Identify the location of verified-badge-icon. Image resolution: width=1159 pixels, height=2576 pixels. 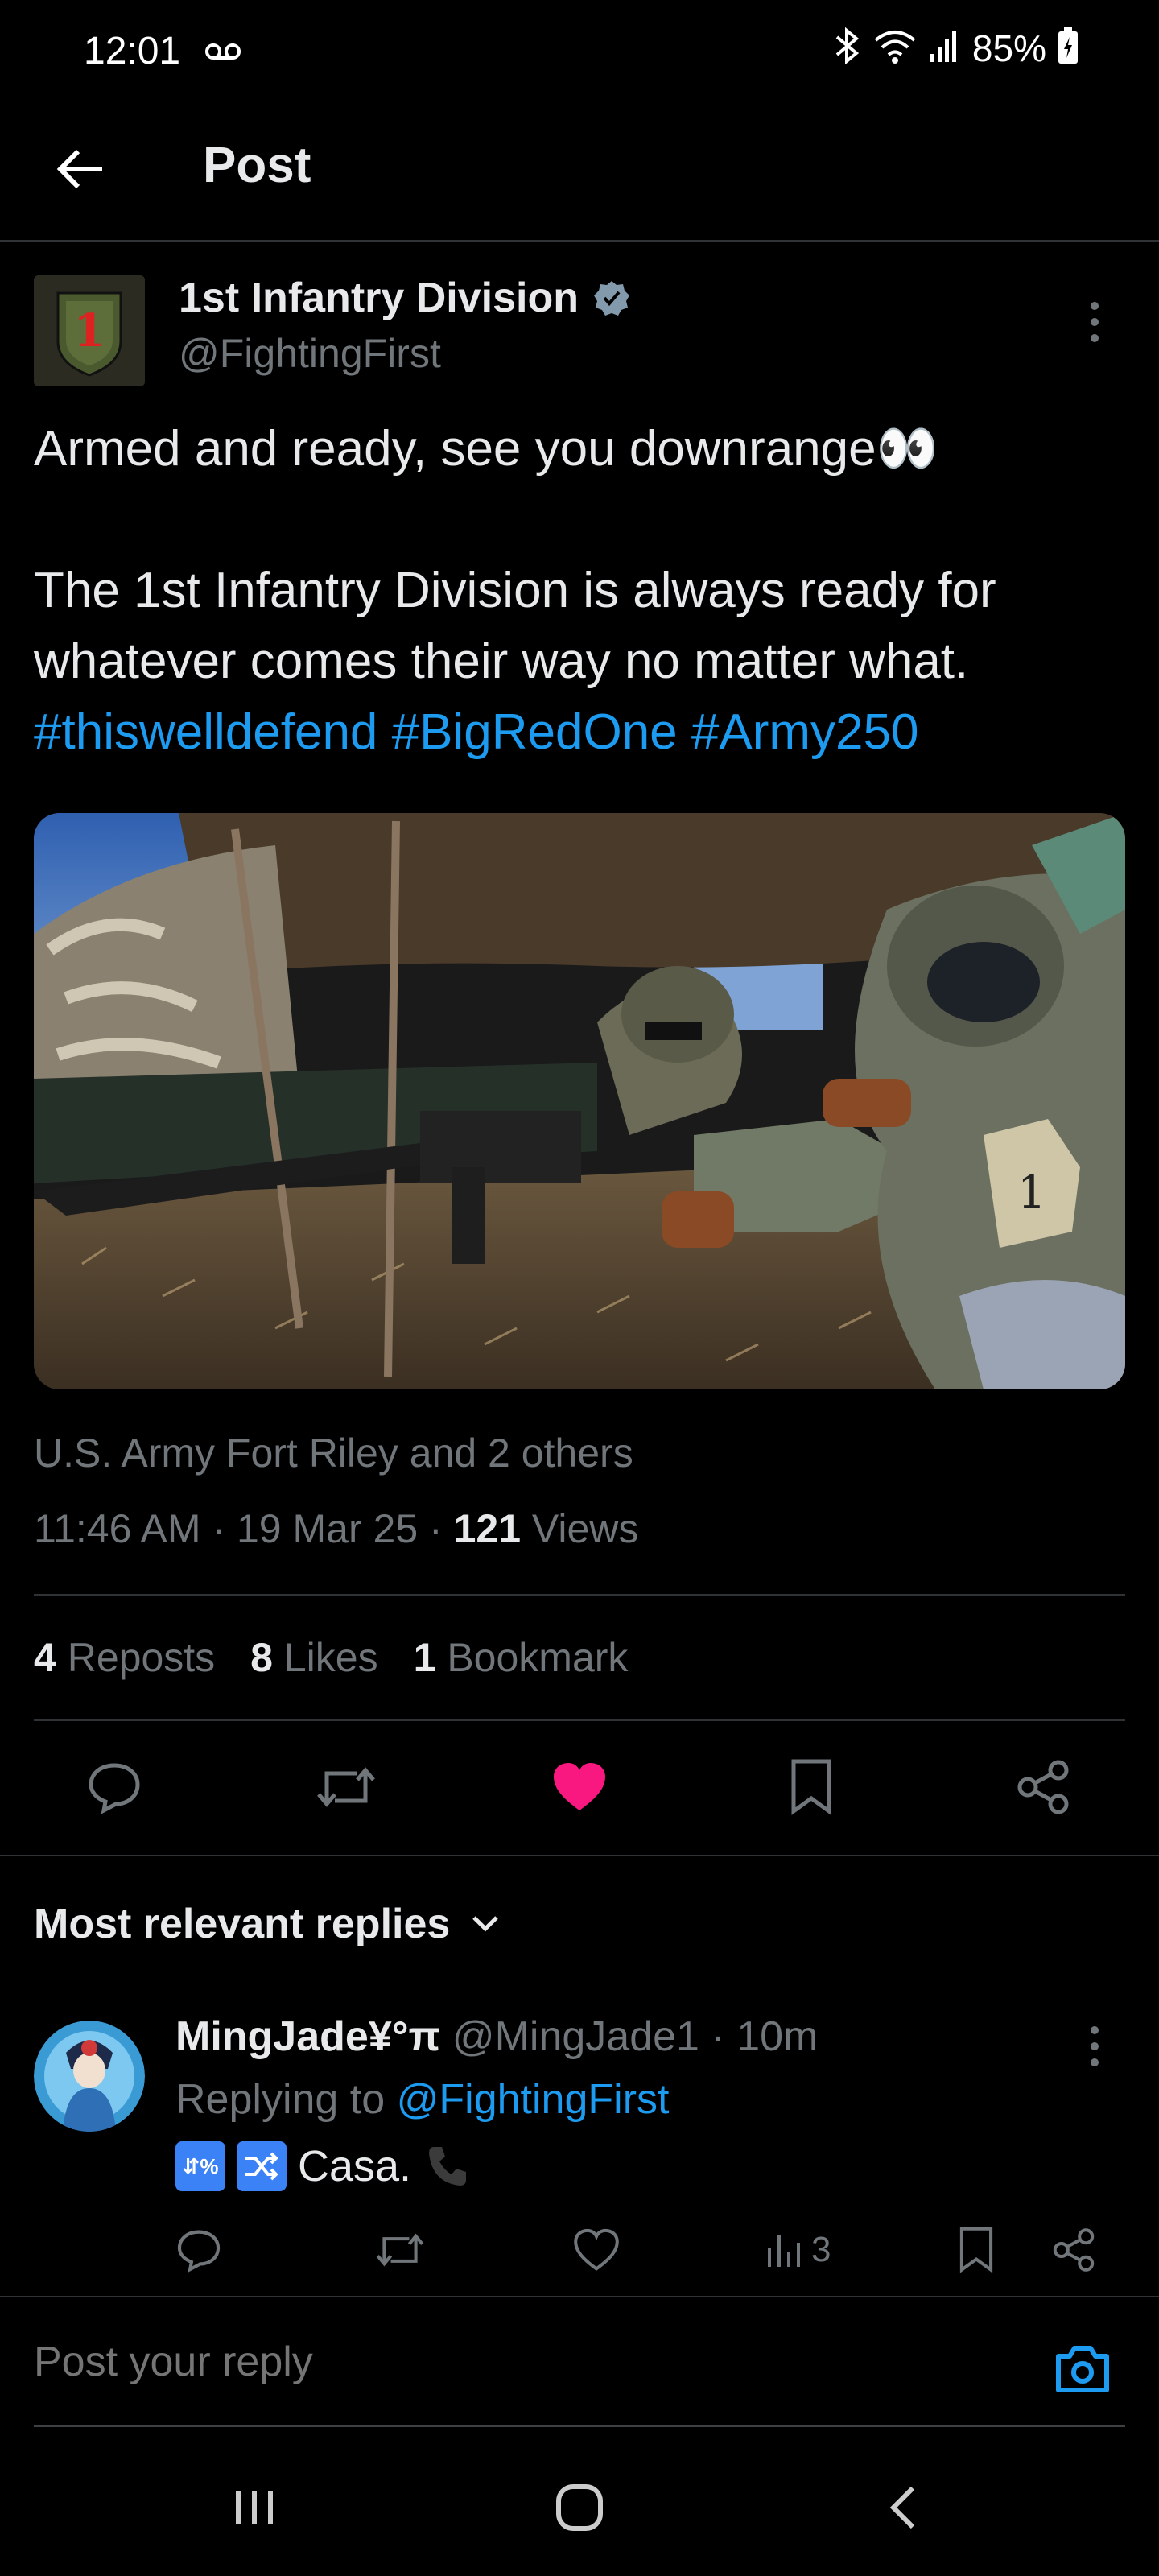
(611, 298).